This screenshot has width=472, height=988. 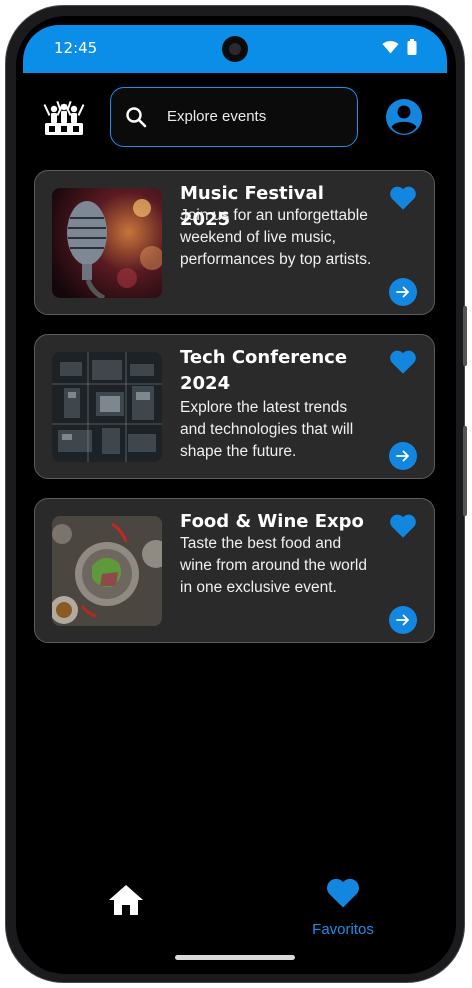 I want to click on circuit-board-photo, so click(x=107, y=407).